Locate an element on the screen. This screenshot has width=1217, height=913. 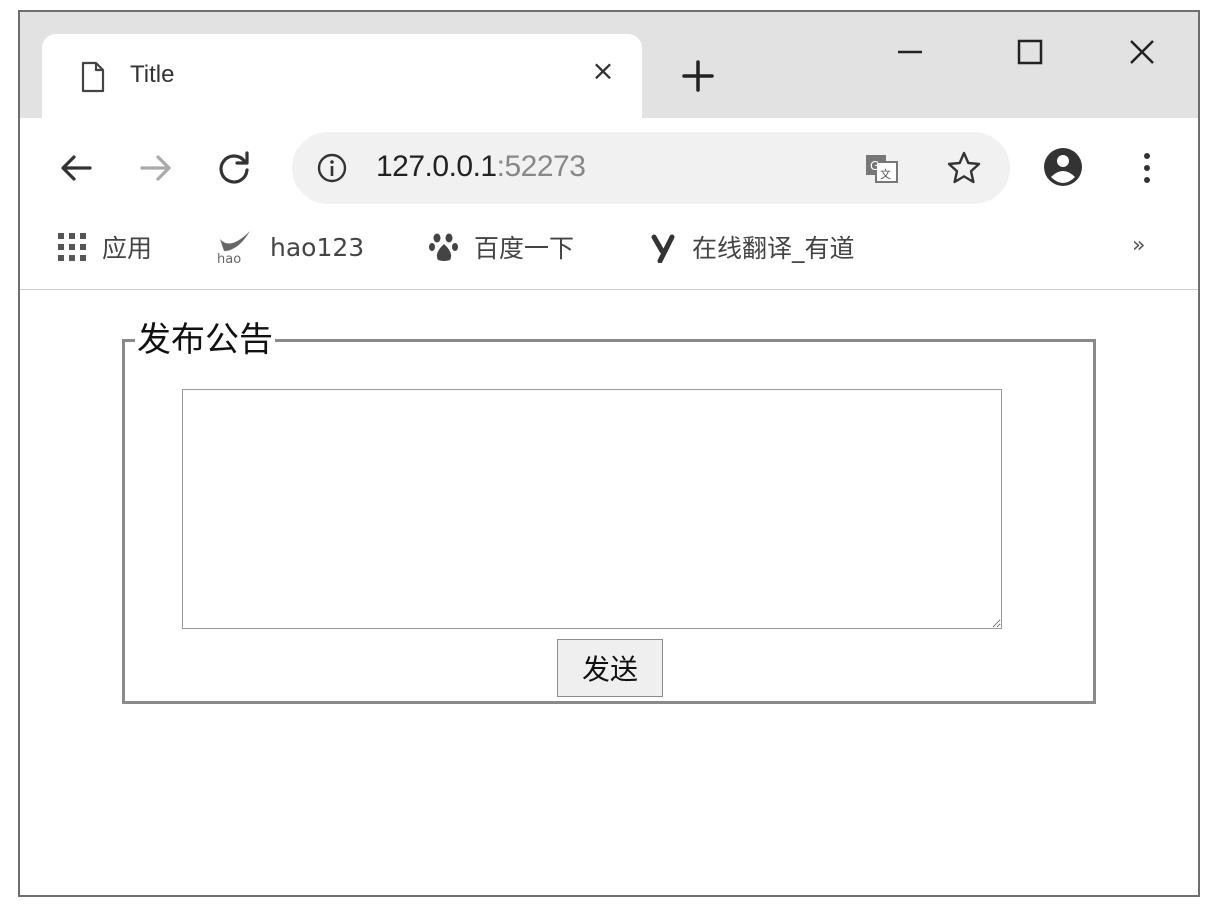
menu-dots-icon is located at coordinates (1147, 168).